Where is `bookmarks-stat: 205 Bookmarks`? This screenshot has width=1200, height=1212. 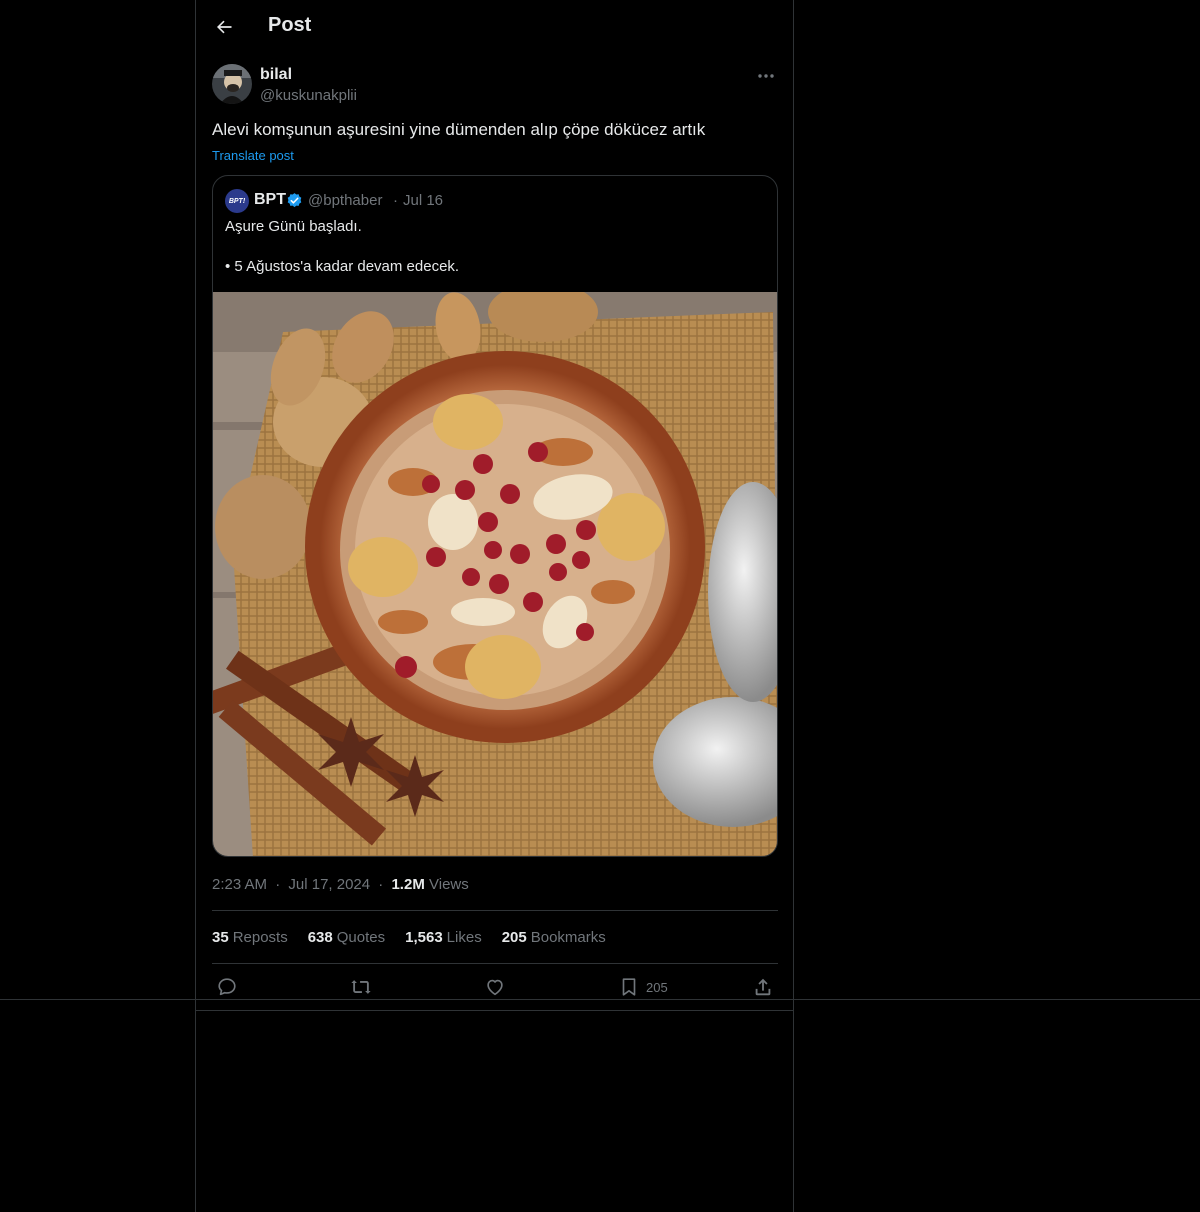
bookmarks-stat: 205 Bookmarks is located at coordinates (554, 937).